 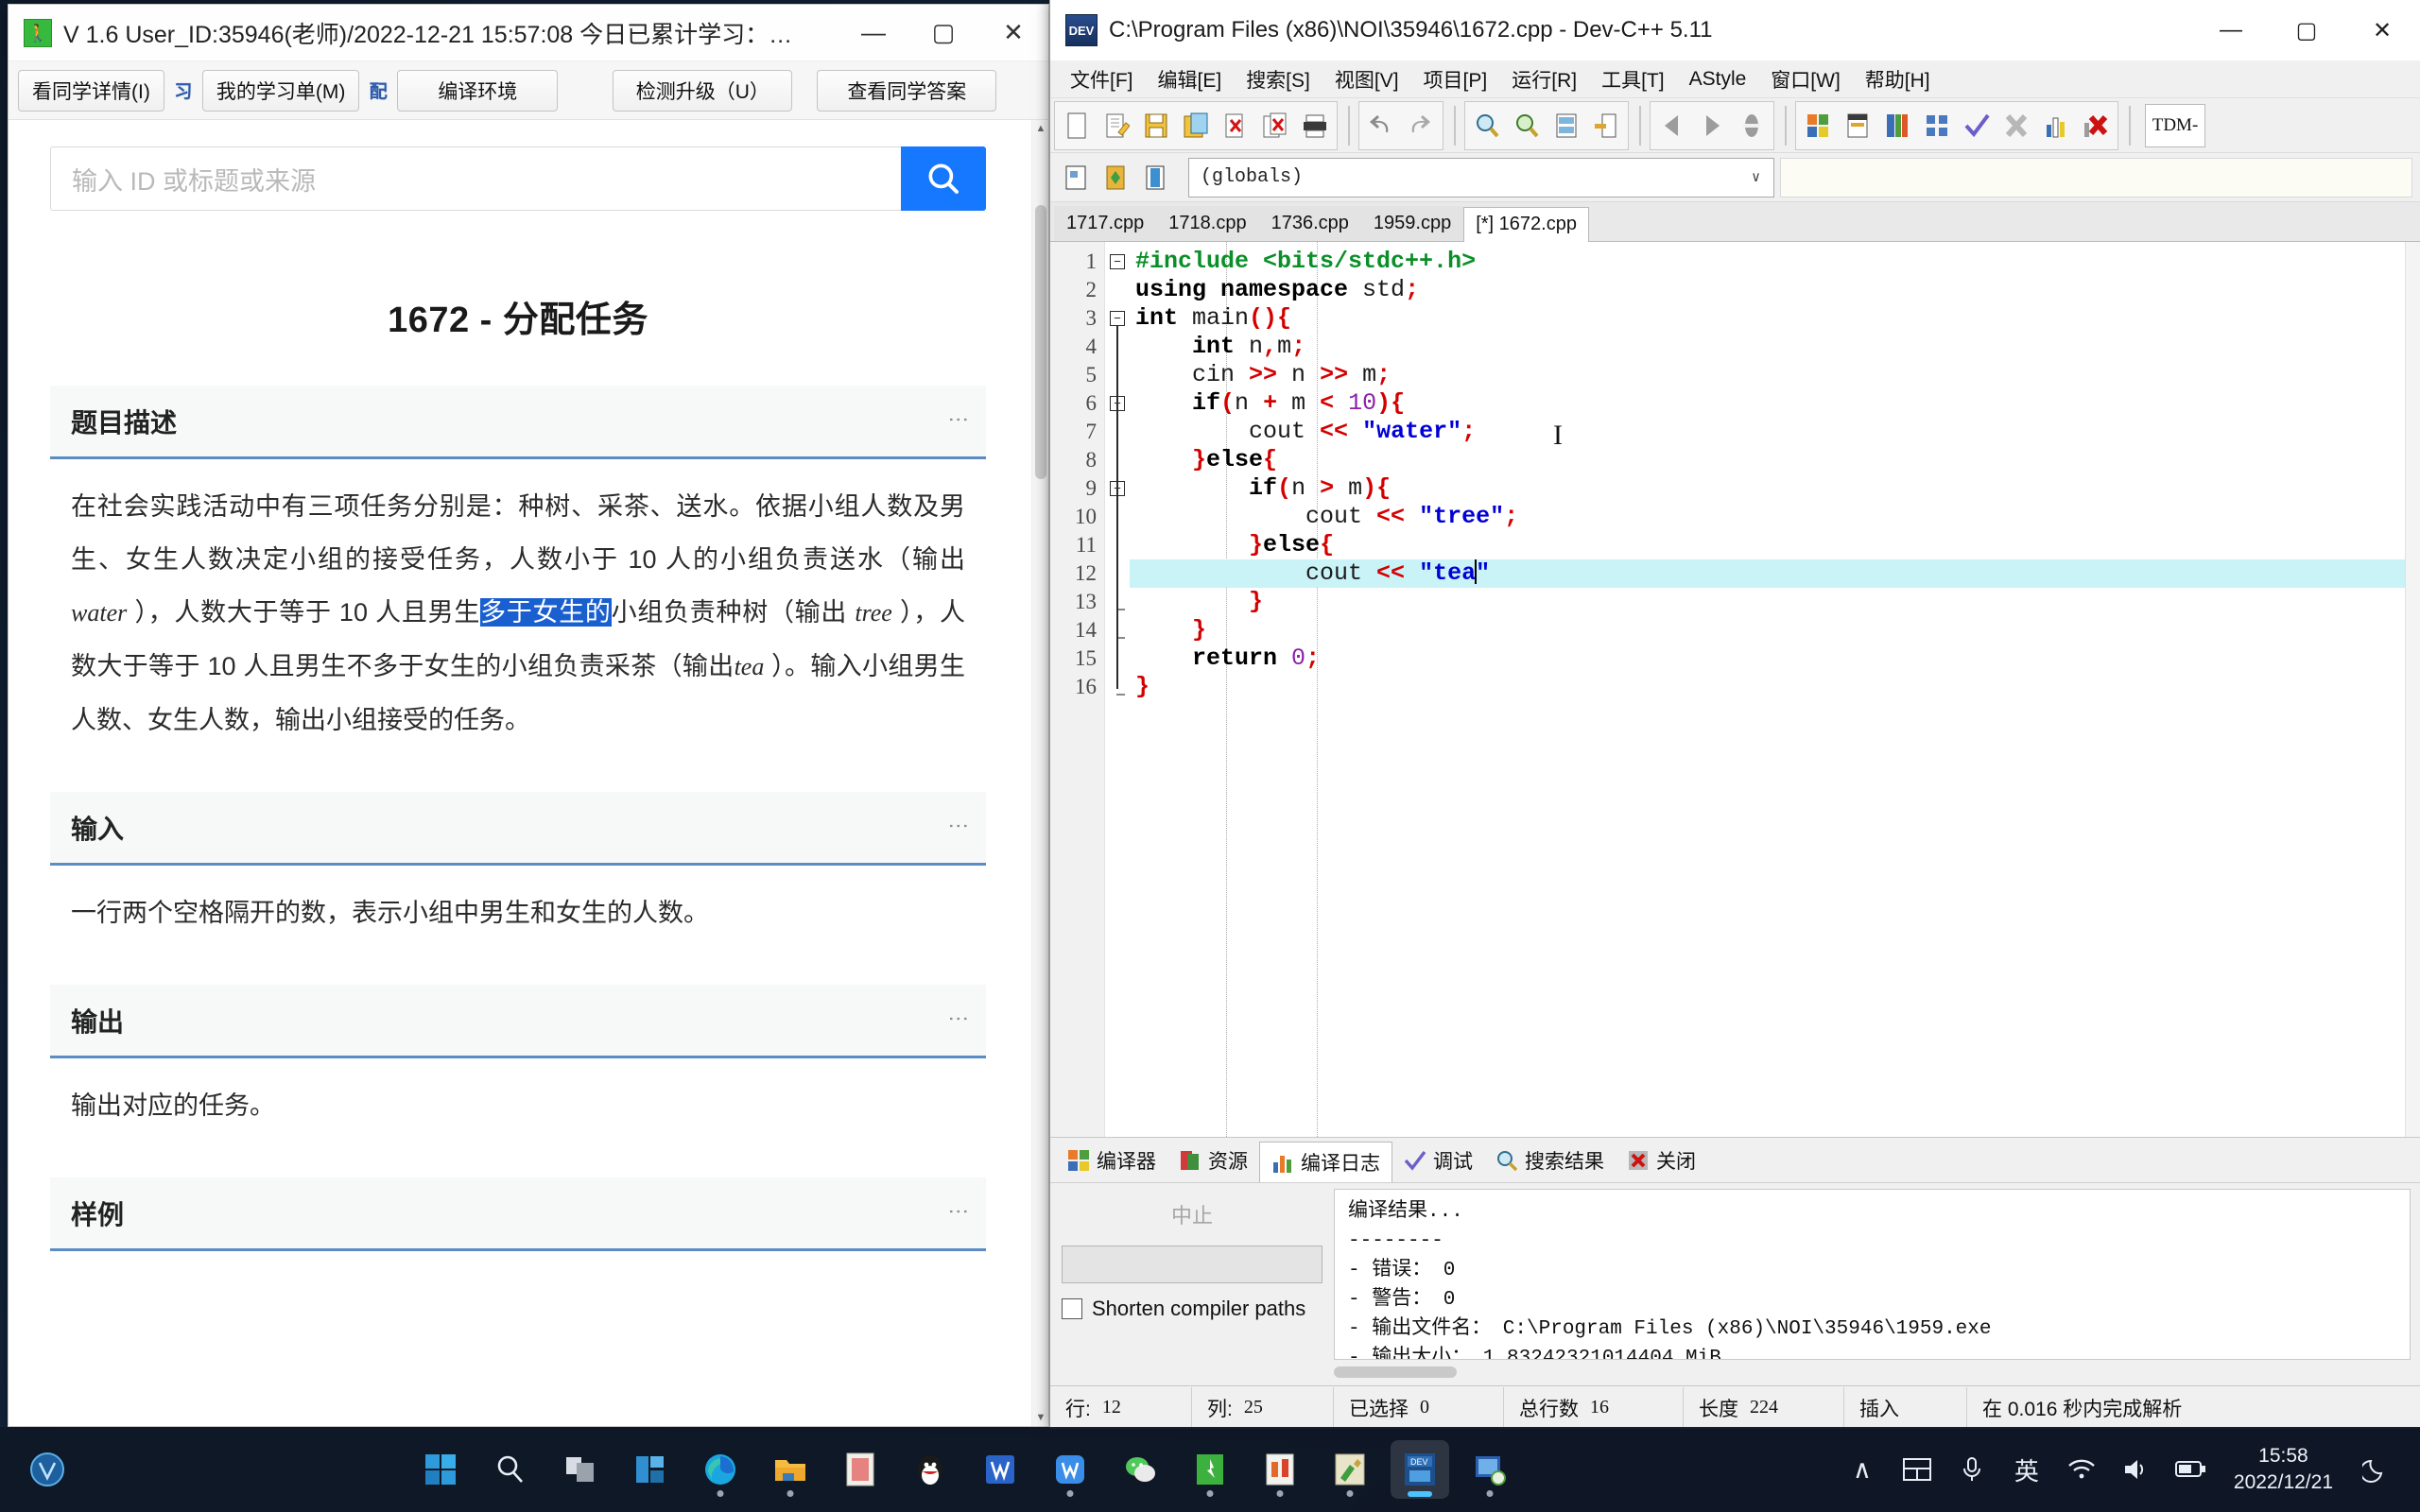 I want to click on minimize-button: —, so click(x=873, y=33).